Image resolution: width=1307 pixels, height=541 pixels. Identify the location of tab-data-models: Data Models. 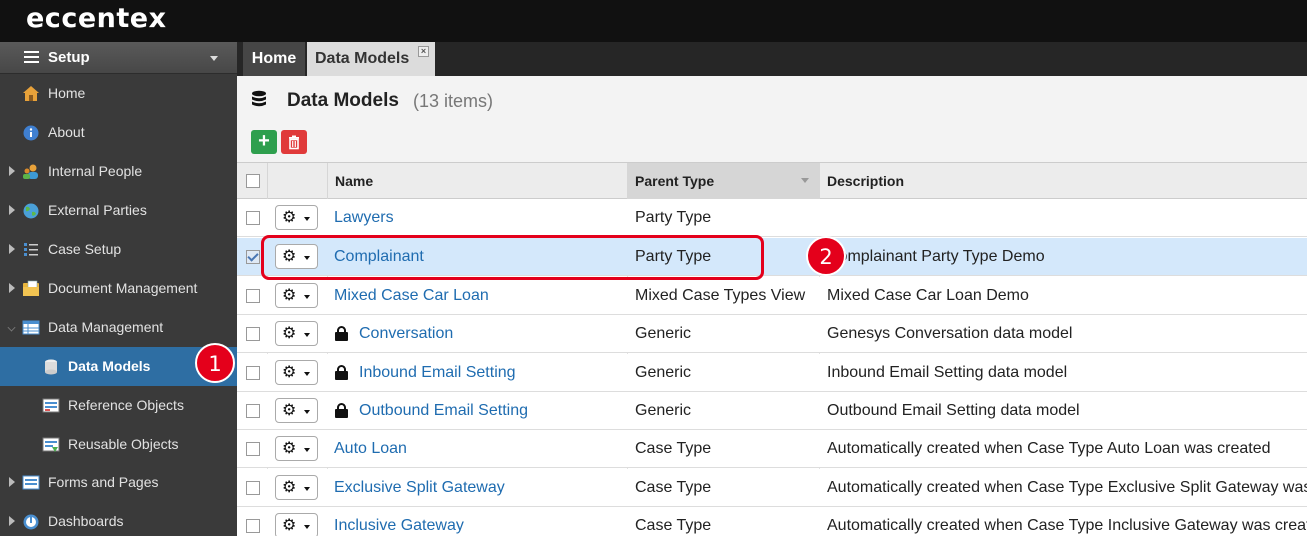
(371, 59).